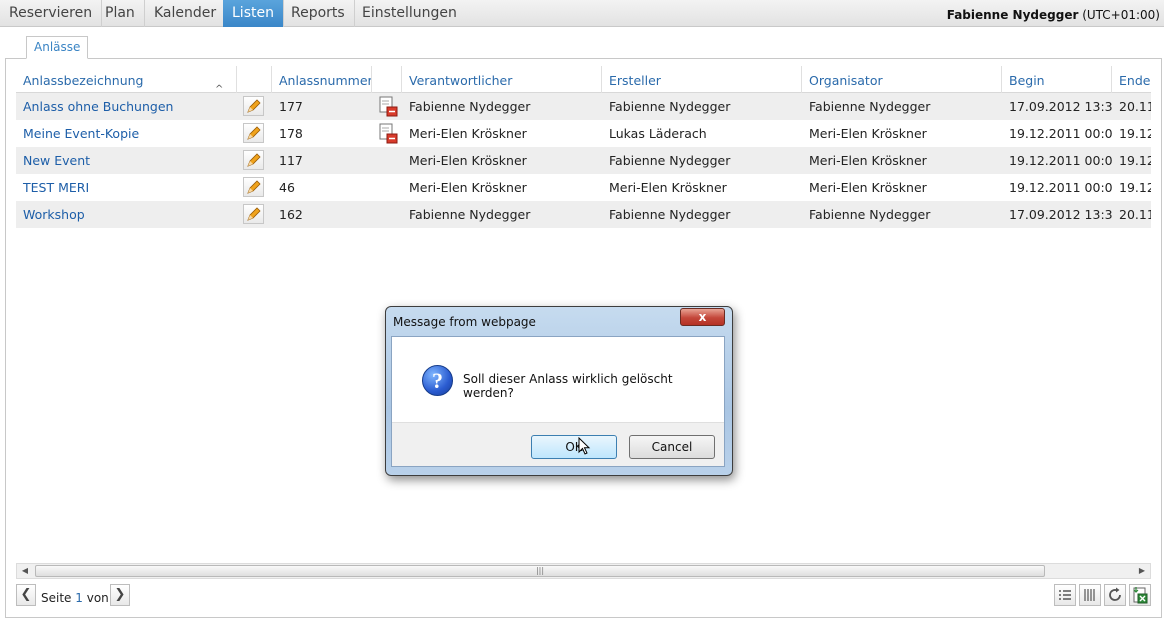 This screenshot has height=620, width=1164. I want to click on current-page-number: 1, so click(79, 598).